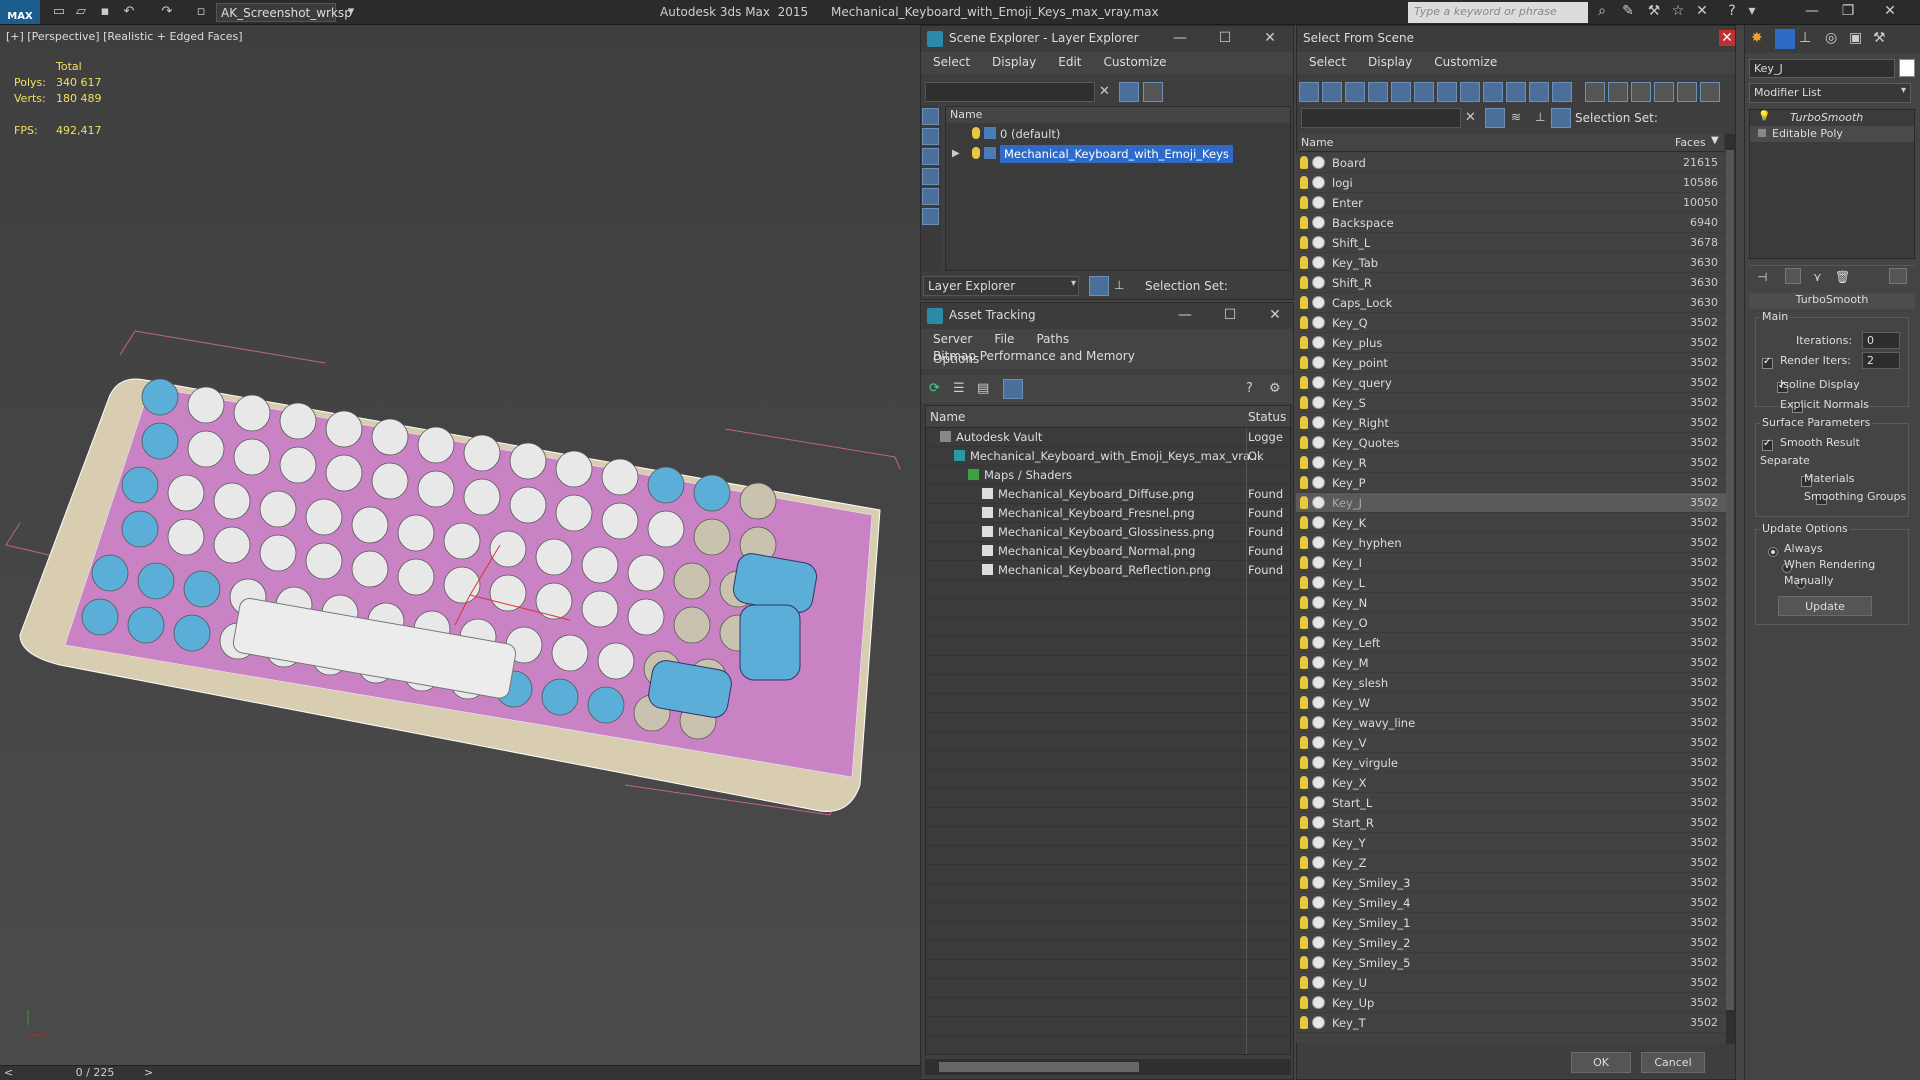 Image resolution: width=1920 pixels, height=1080 pixels. I want to click on display-groups-icon, so click(1447, 92).